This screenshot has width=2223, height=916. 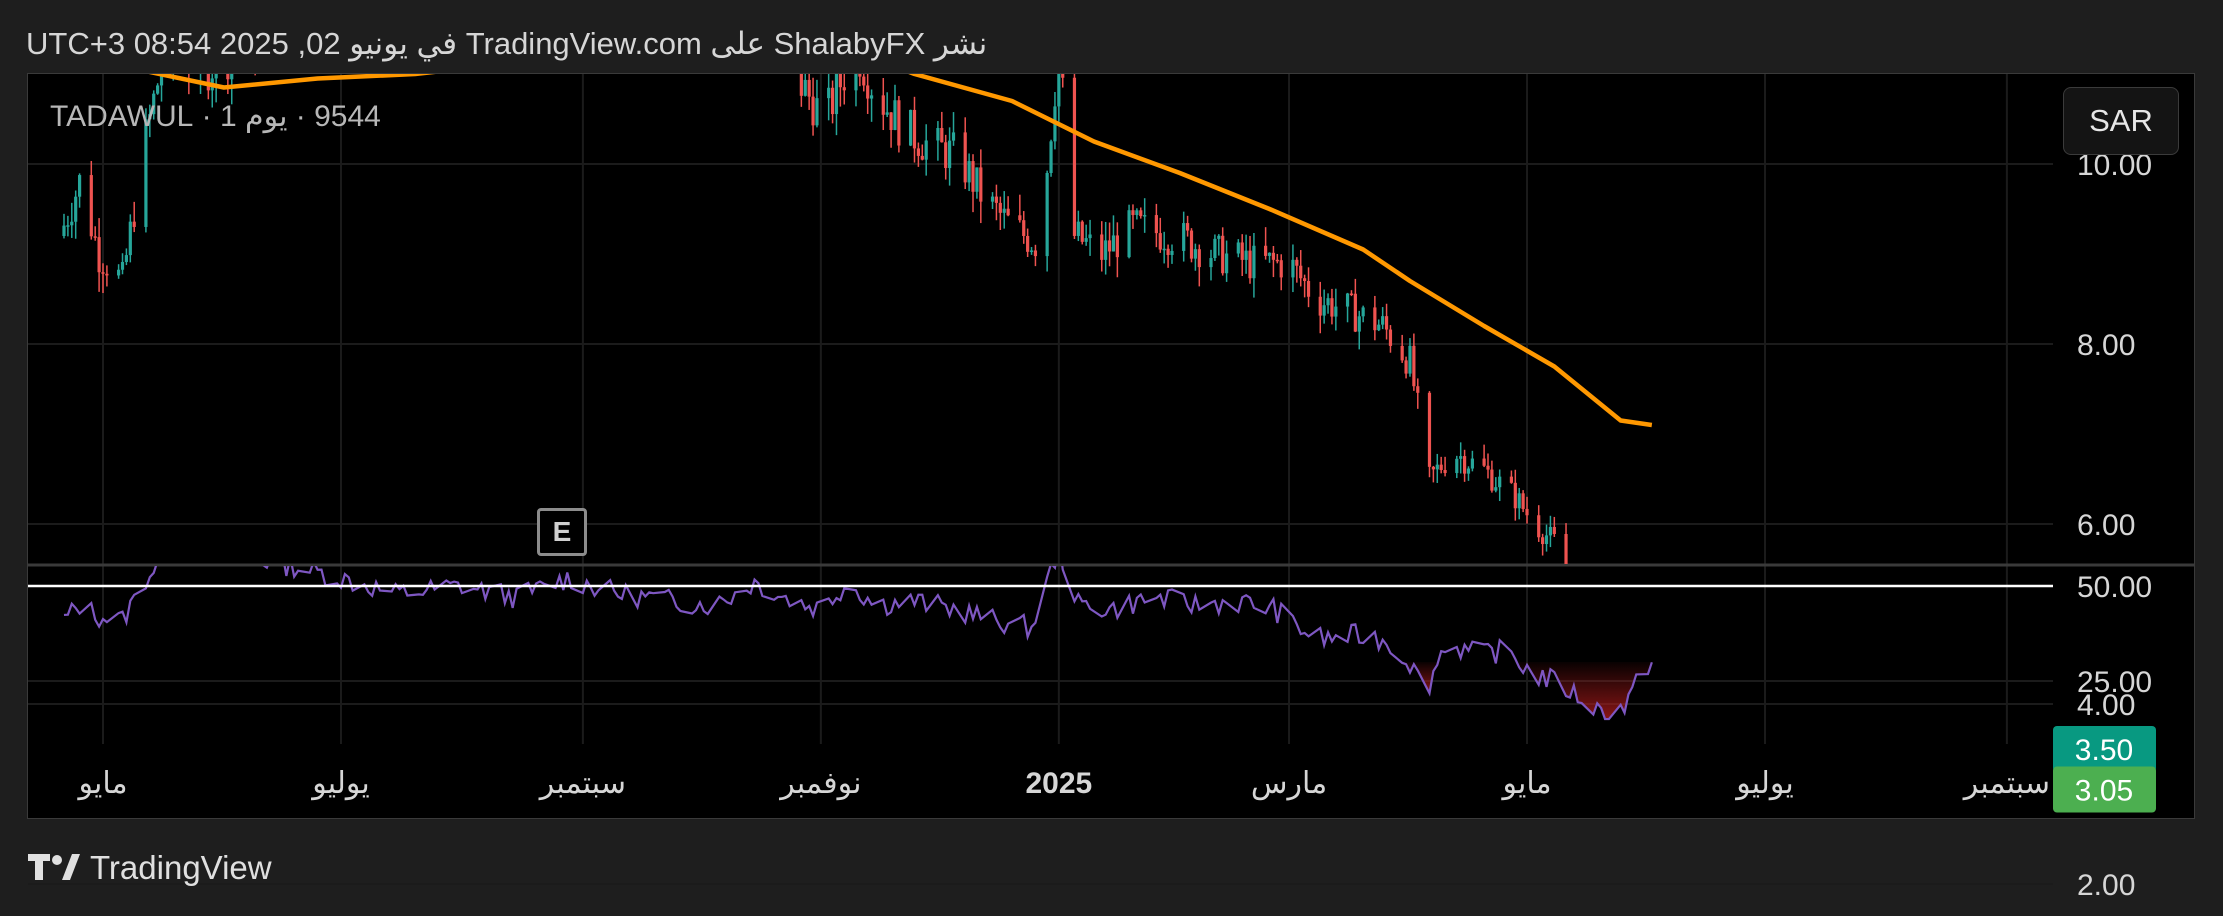 What do you see at coordinates (150, 868) in the screenshot?
I see `footer-brand: TradingView` at bounding box center [150, 868].